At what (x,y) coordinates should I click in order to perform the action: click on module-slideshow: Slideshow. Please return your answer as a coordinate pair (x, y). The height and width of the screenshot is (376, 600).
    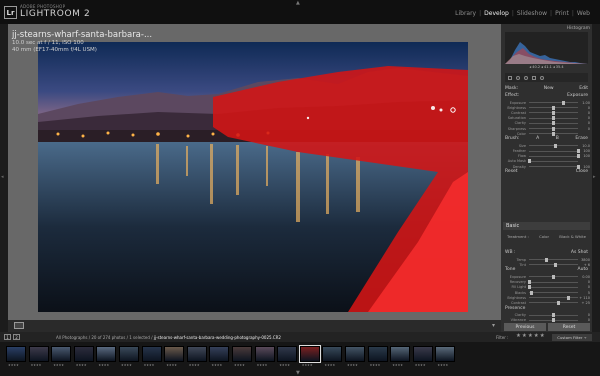
    Looking at the image, I should click on (532, 13).